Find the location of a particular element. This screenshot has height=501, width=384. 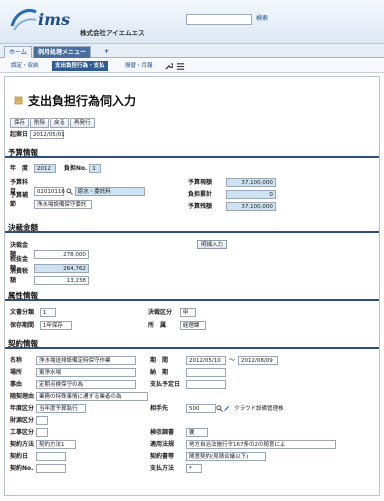

delivery-row: 納 期 is located at coordinates (264, 373).